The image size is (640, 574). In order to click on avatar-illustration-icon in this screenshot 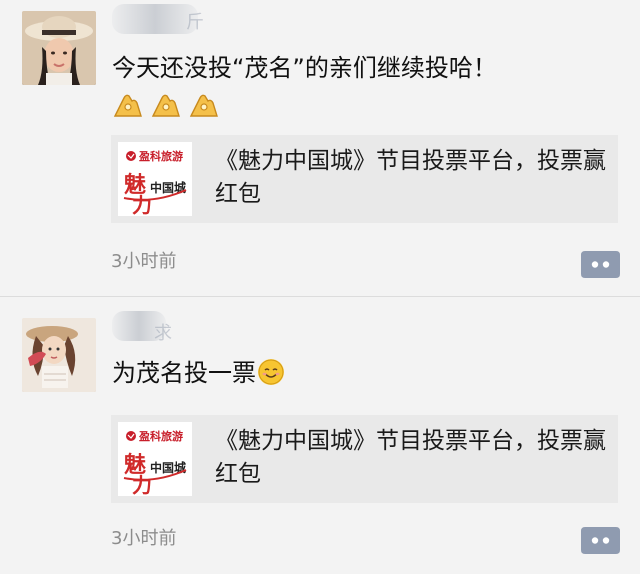, I will do `click(59, 355)`.